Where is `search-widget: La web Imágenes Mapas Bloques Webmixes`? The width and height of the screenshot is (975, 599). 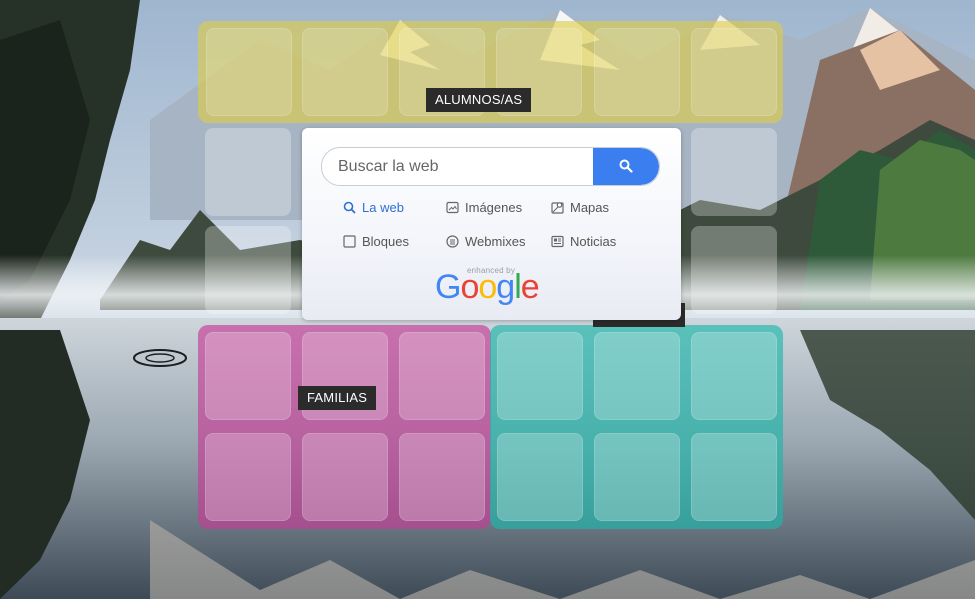 search-widget: La web Imágenes Mapas Bloques Webmixes is located at coordinates (491, 224).